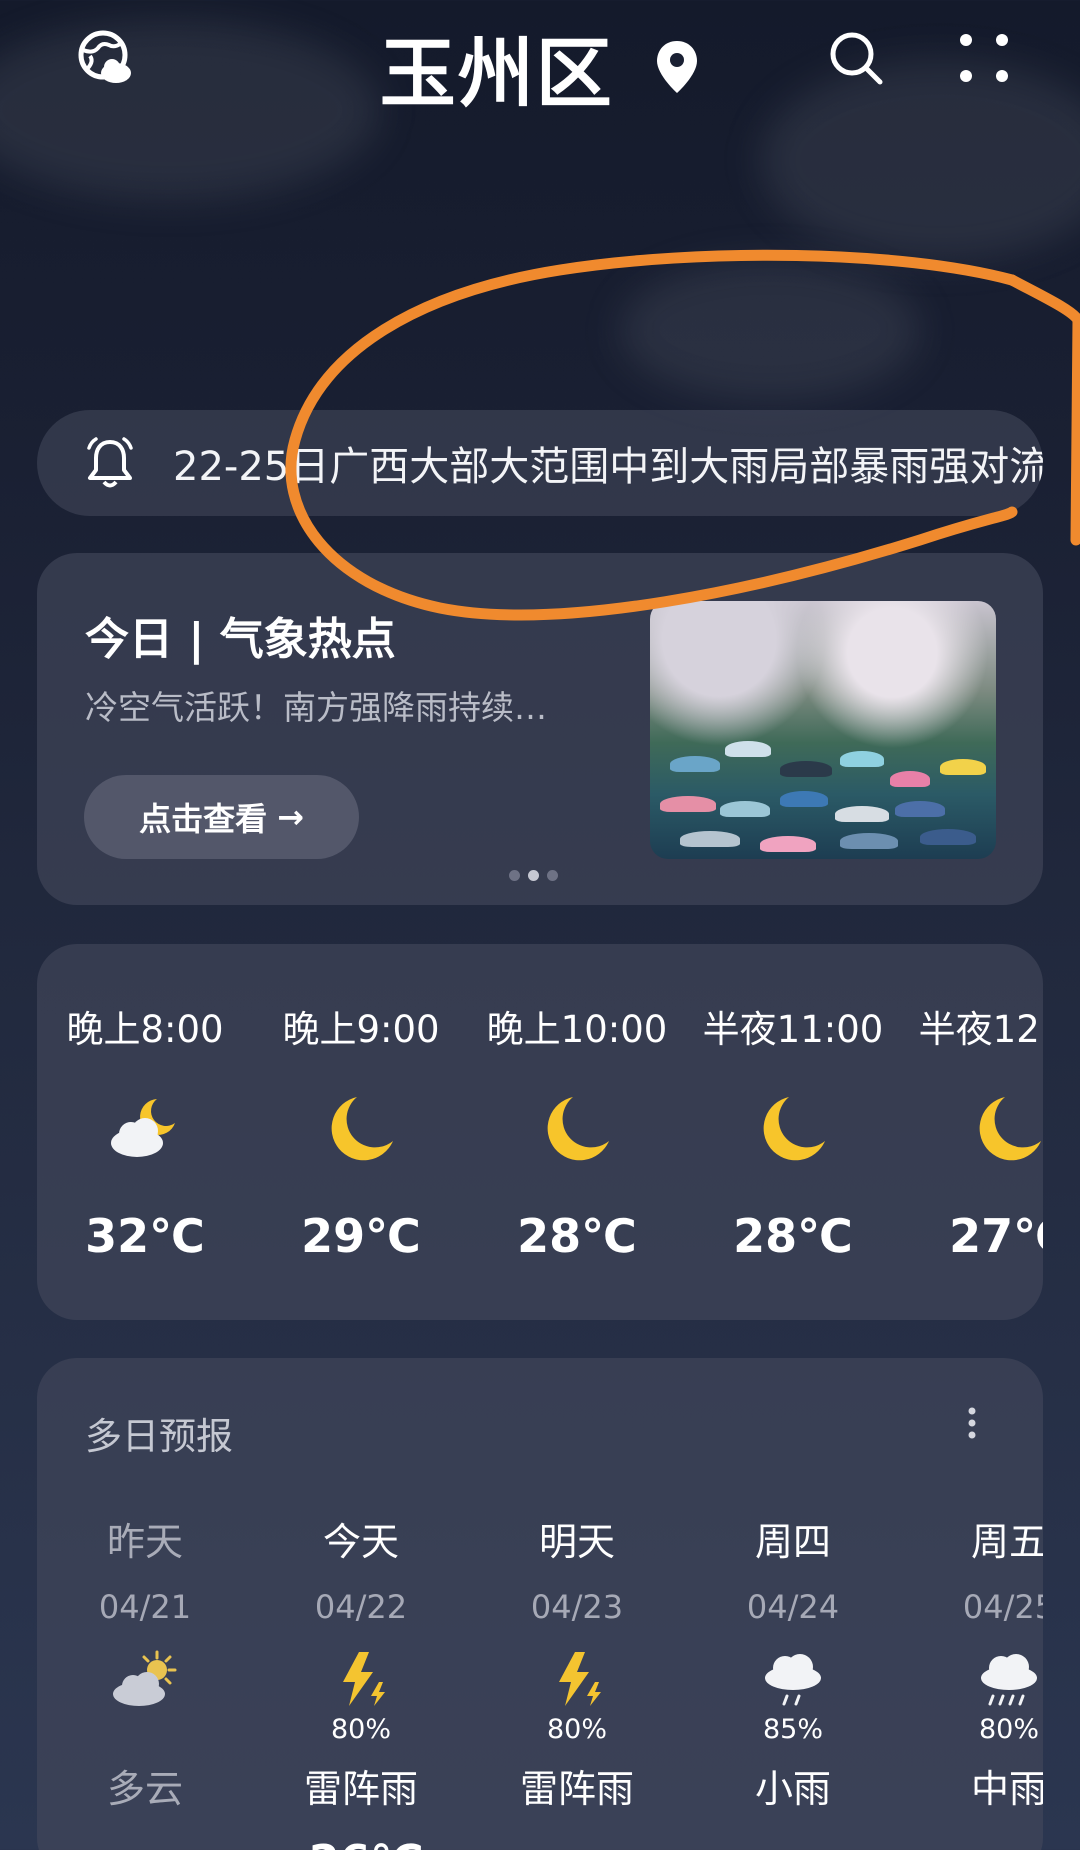  I want to click on day-name: 周五, so click(1006, 1542).